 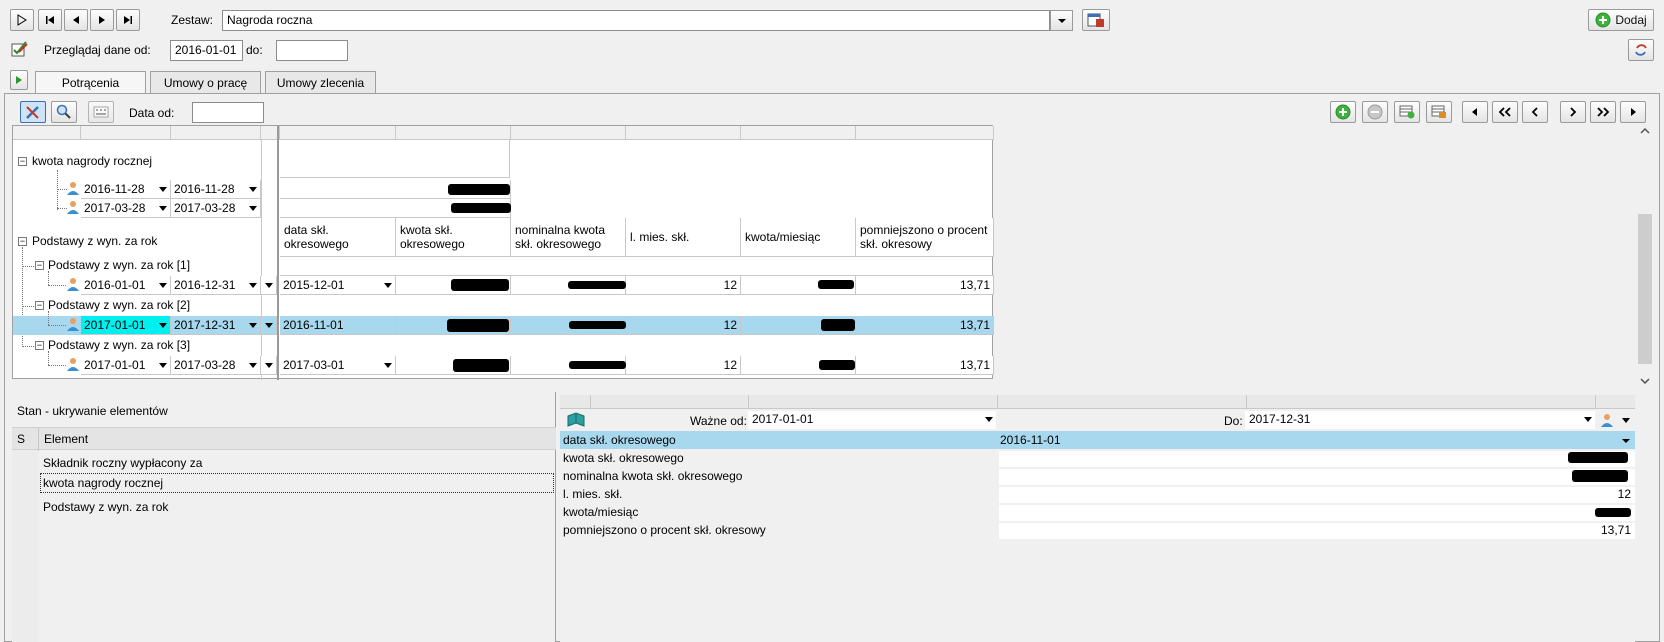 I want to click on grid-next-page-button, so click(x=1573, y=112).